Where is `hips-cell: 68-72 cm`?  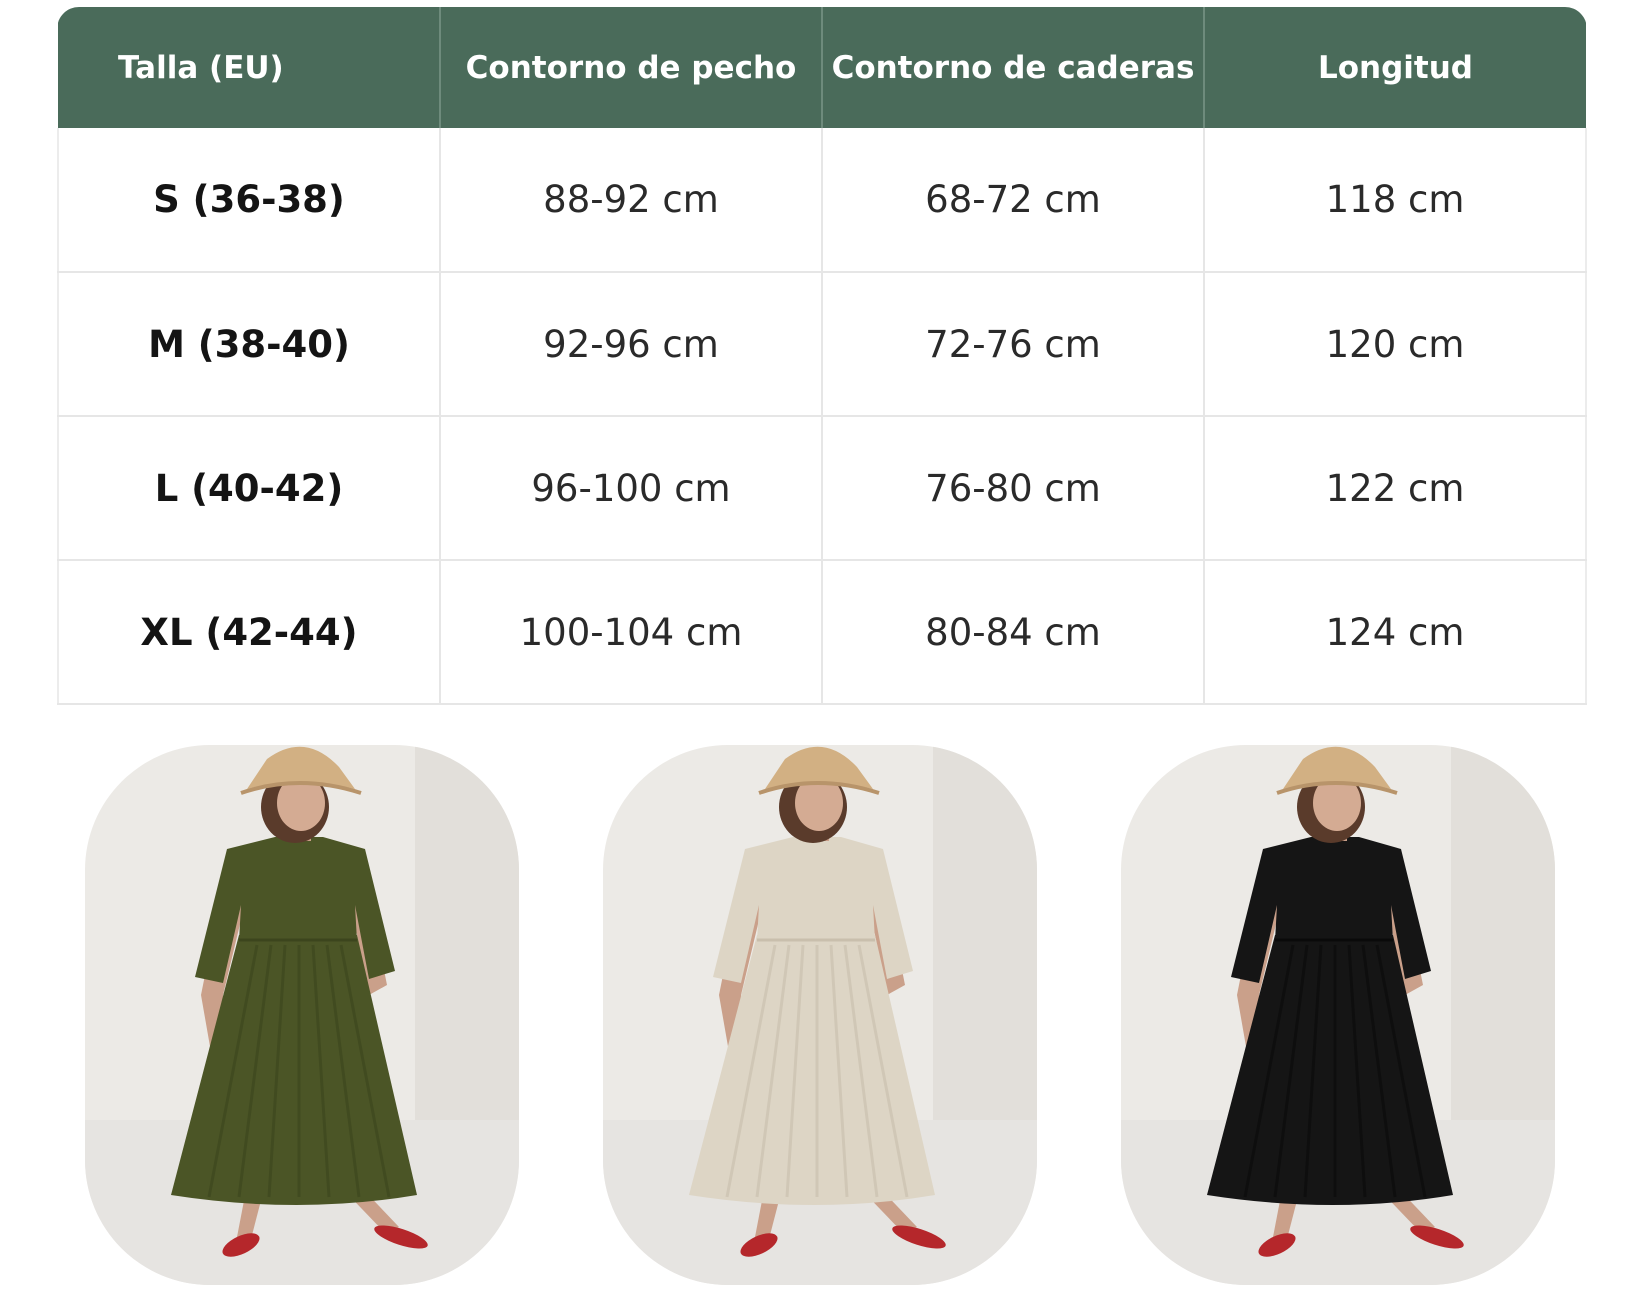
hips-cell: 68-72 cm is located at coordinates (1013, 200).